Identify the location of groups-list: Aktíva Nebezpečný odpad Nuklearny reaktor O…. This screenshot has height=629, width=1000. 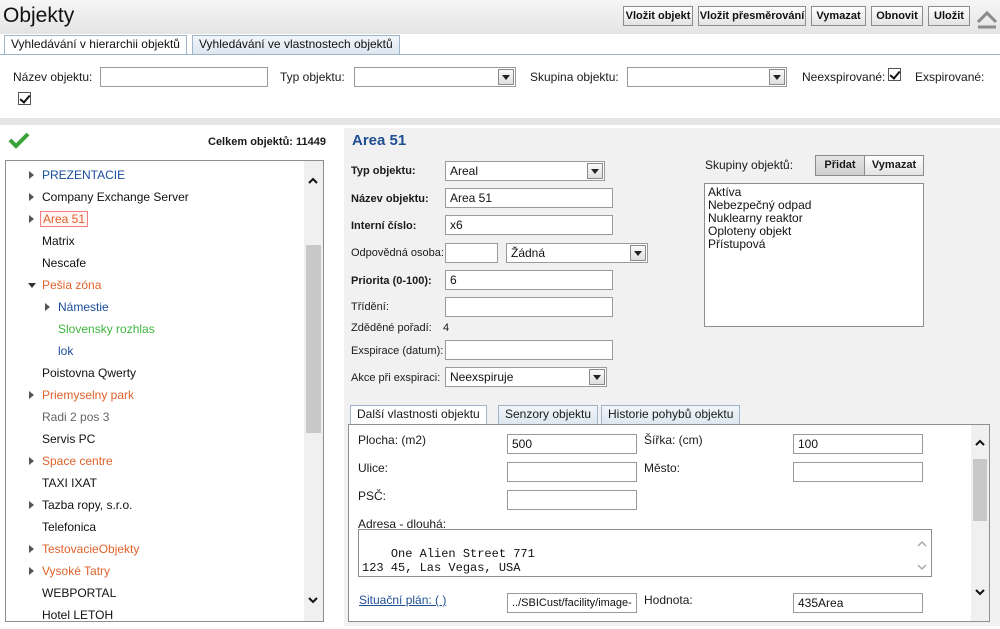
(814, 255).